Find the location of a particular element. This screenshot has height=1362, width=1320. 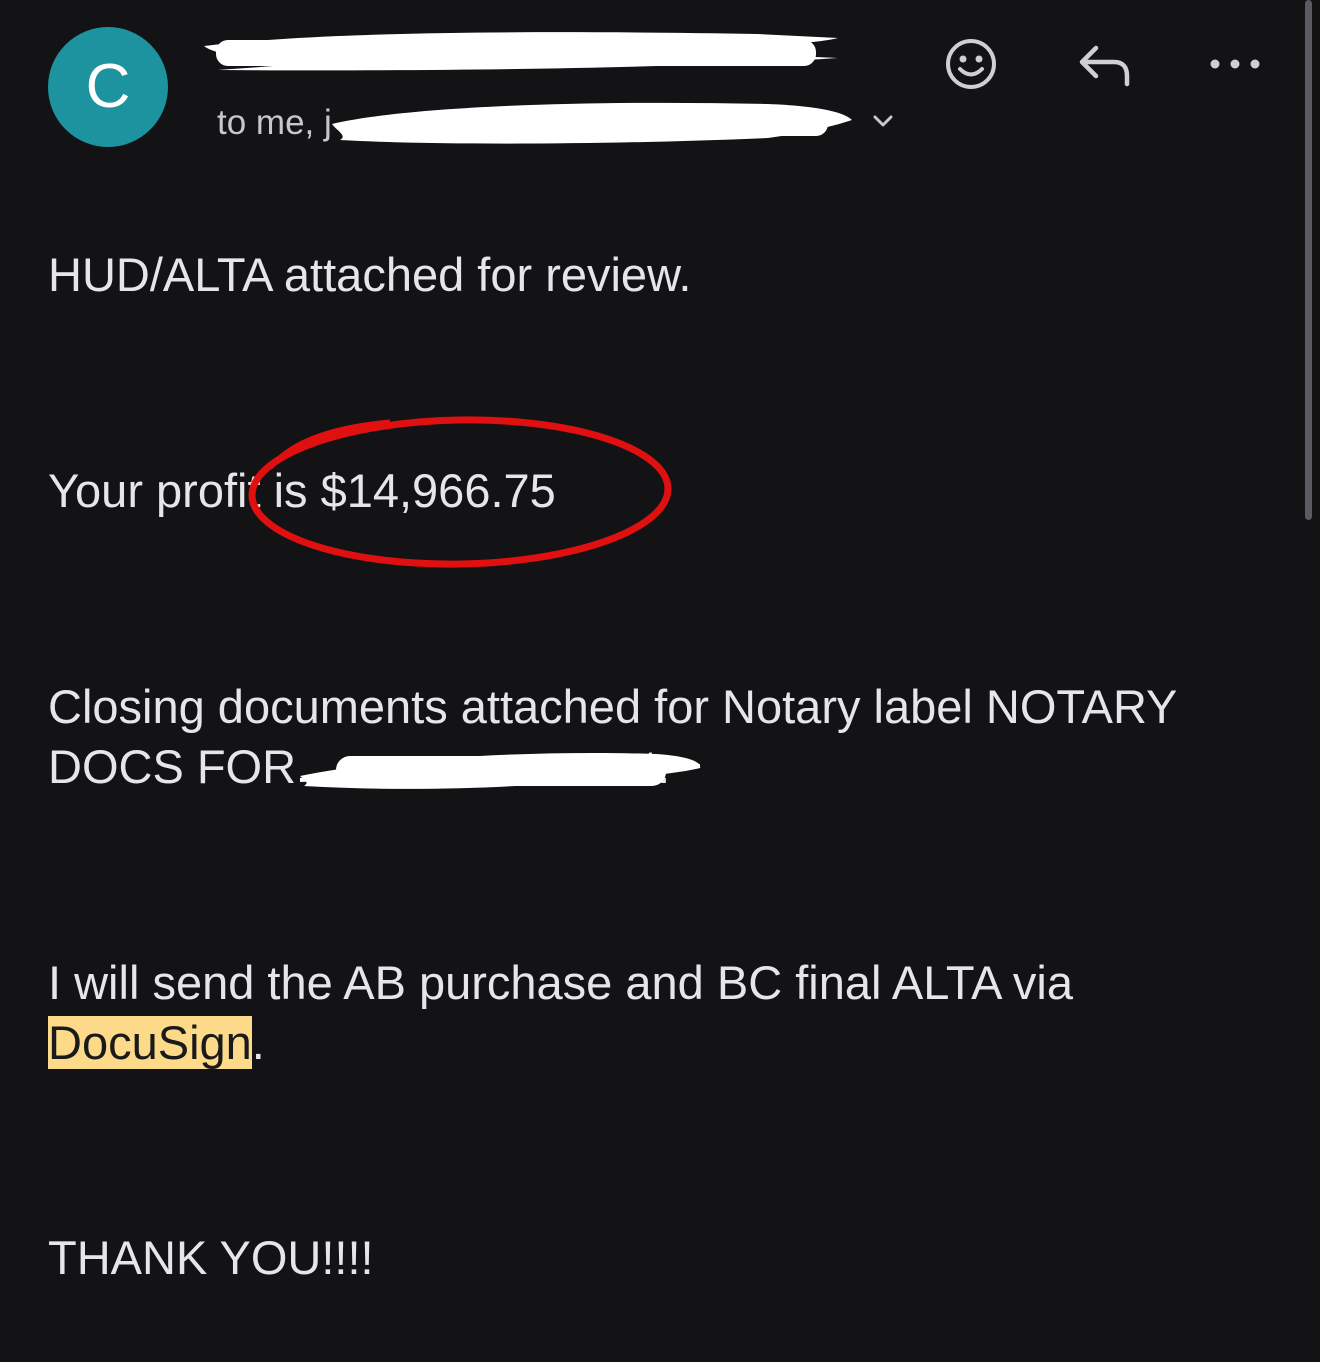

body-line-thank-you: THANK YOU!!!! is located at coordinates (211, 1257).